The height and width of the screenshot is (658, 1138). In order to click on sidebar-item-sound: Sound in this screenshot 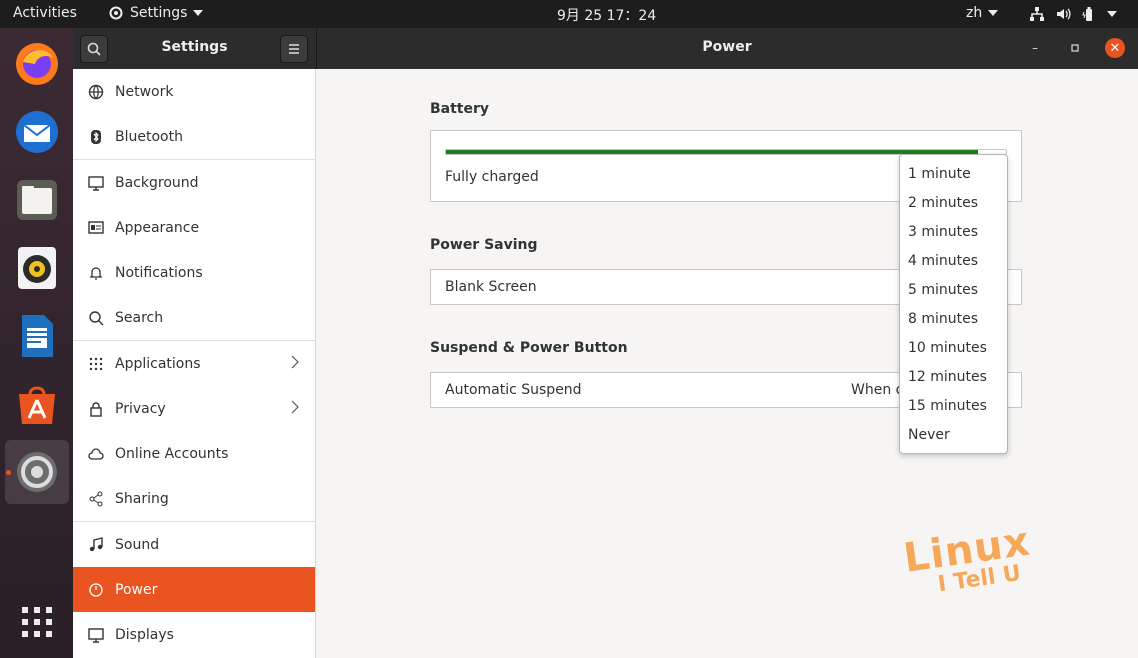, I will do `click(194, 544)`.